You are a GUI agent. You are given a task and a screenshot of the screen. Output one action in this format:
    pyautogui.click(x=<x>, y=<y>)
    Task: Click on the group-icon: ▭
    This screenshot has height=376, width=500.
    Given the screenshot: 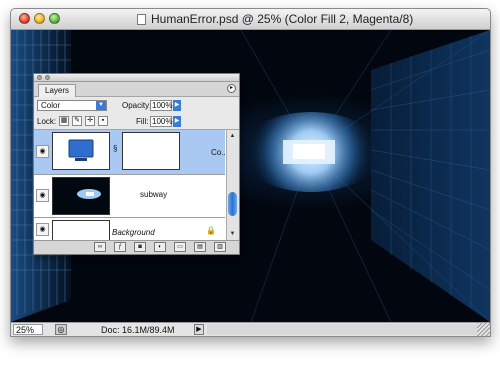 What is the action you would take?
    pyautogui.click(x=180, y=247)
    